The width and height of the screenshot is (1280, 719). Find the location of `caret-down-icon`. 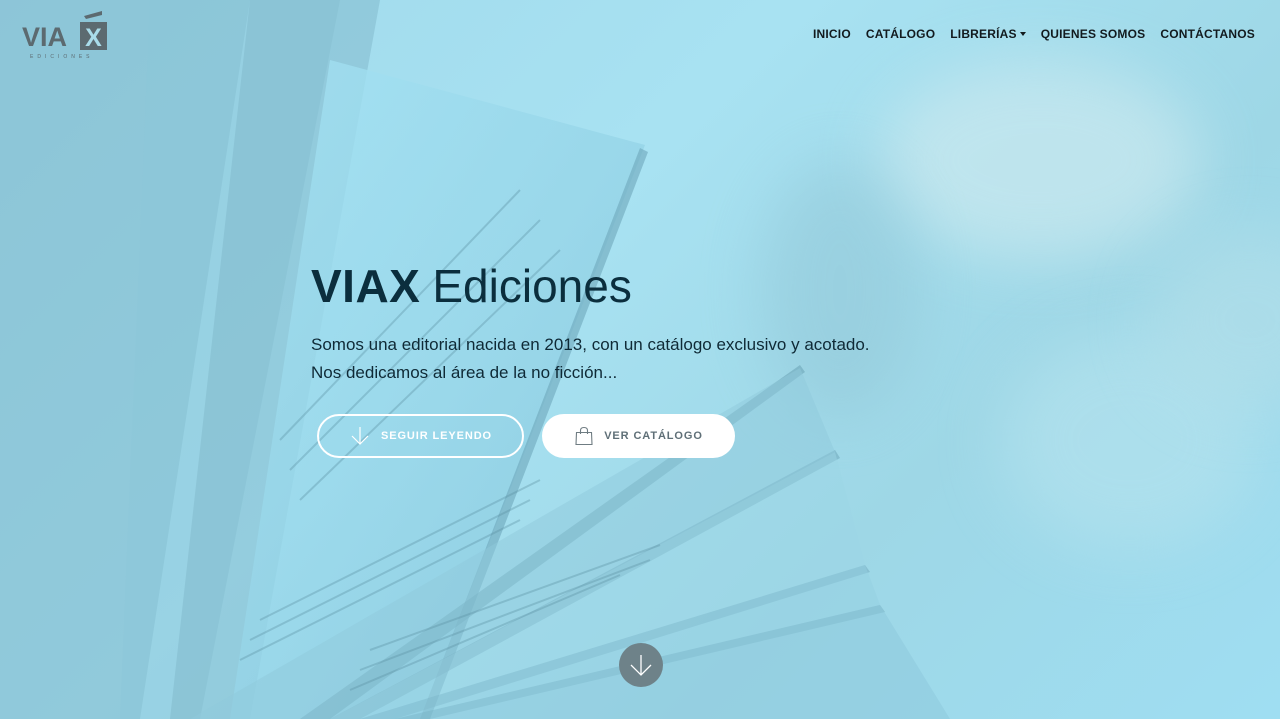

caret-down-icon is located at coordinates (1022, 34).